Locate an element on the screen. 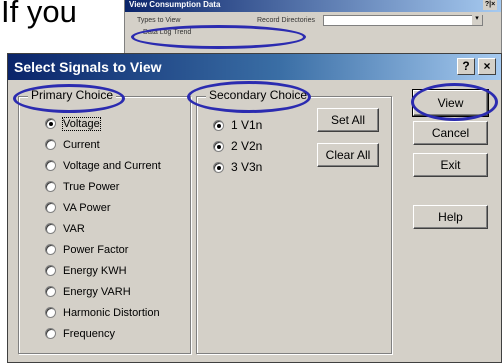 This screenshot has height=363, width=502. dialog-help-button: ? is located at coordinates (466, 66).